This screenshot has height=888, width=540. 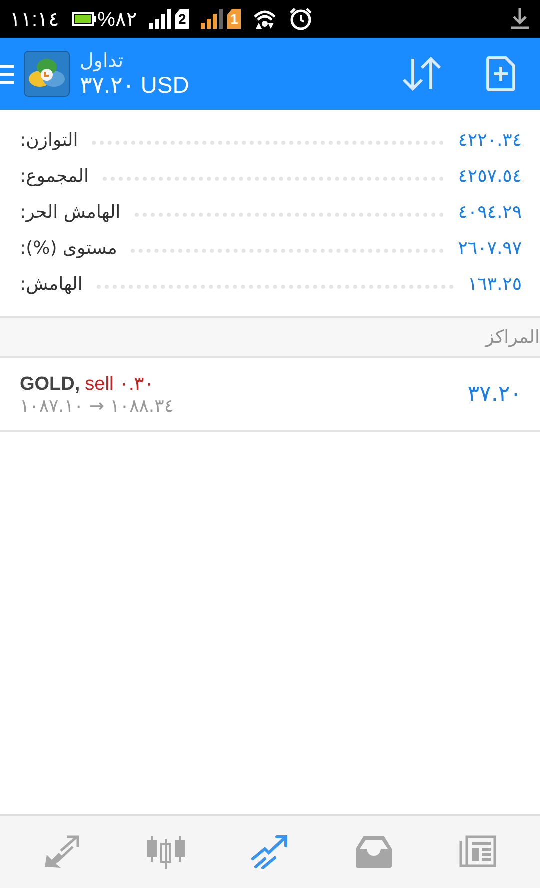 I want to click on section-title: المراكز, so click(x=513, y=337).